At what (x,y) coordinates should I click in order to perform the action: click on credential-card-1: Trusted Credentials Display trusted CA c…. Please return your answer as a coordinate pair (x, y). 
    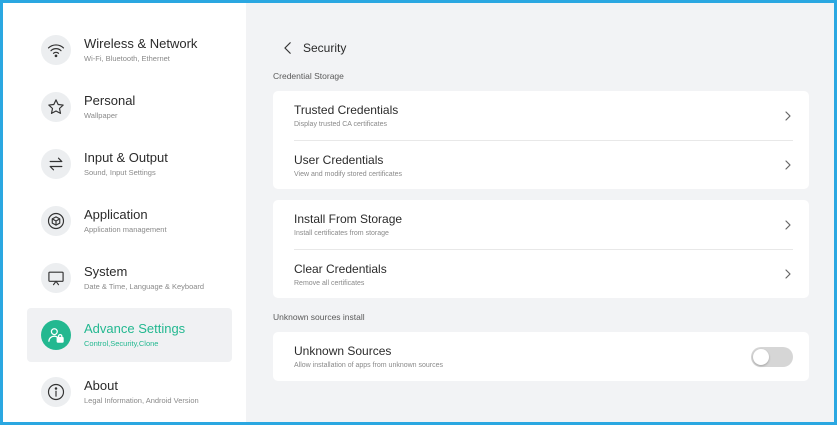
    Looking at the image, I should click on (541, 140).